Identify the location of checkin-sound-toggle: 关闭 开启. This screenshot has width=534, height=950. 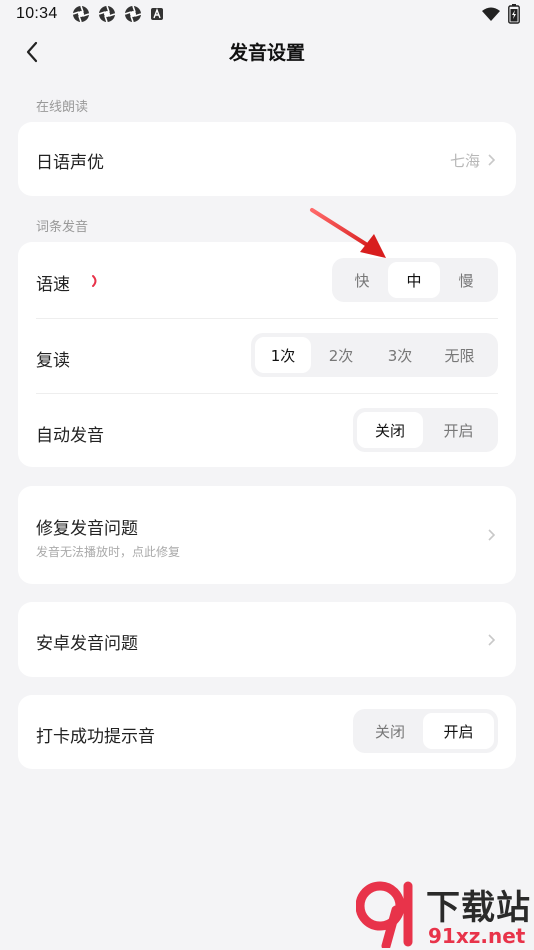
(425, 731).